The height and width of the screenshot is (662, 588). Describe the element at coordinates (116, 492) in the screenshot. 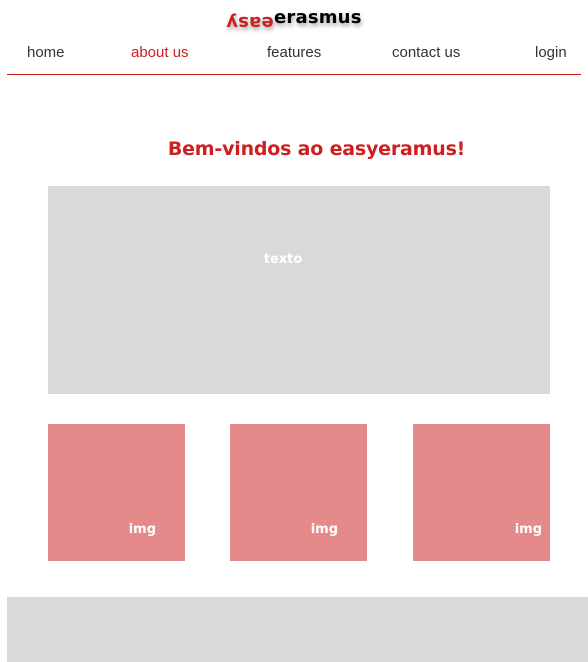

I see `image-placeholder-1: img` at that location.